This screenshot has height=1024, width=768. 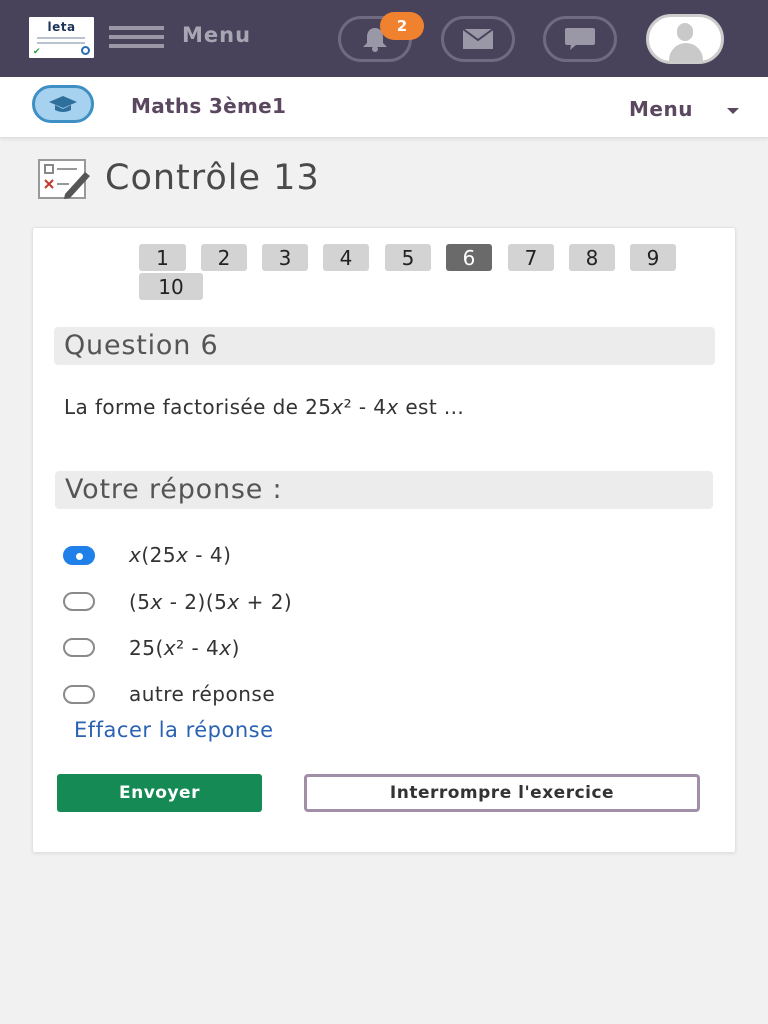 I want to click on question-heading: Question 6, so click(x=384, y=346).